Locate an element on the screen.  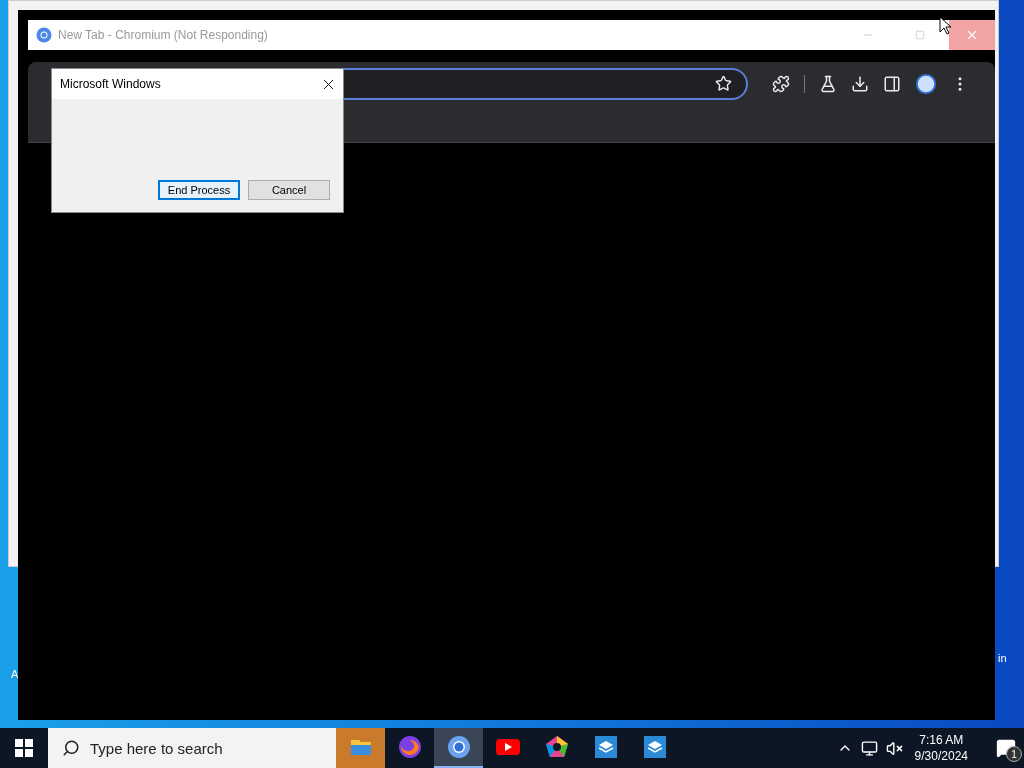
puzzle-icon is located at coordinates (781, 83).